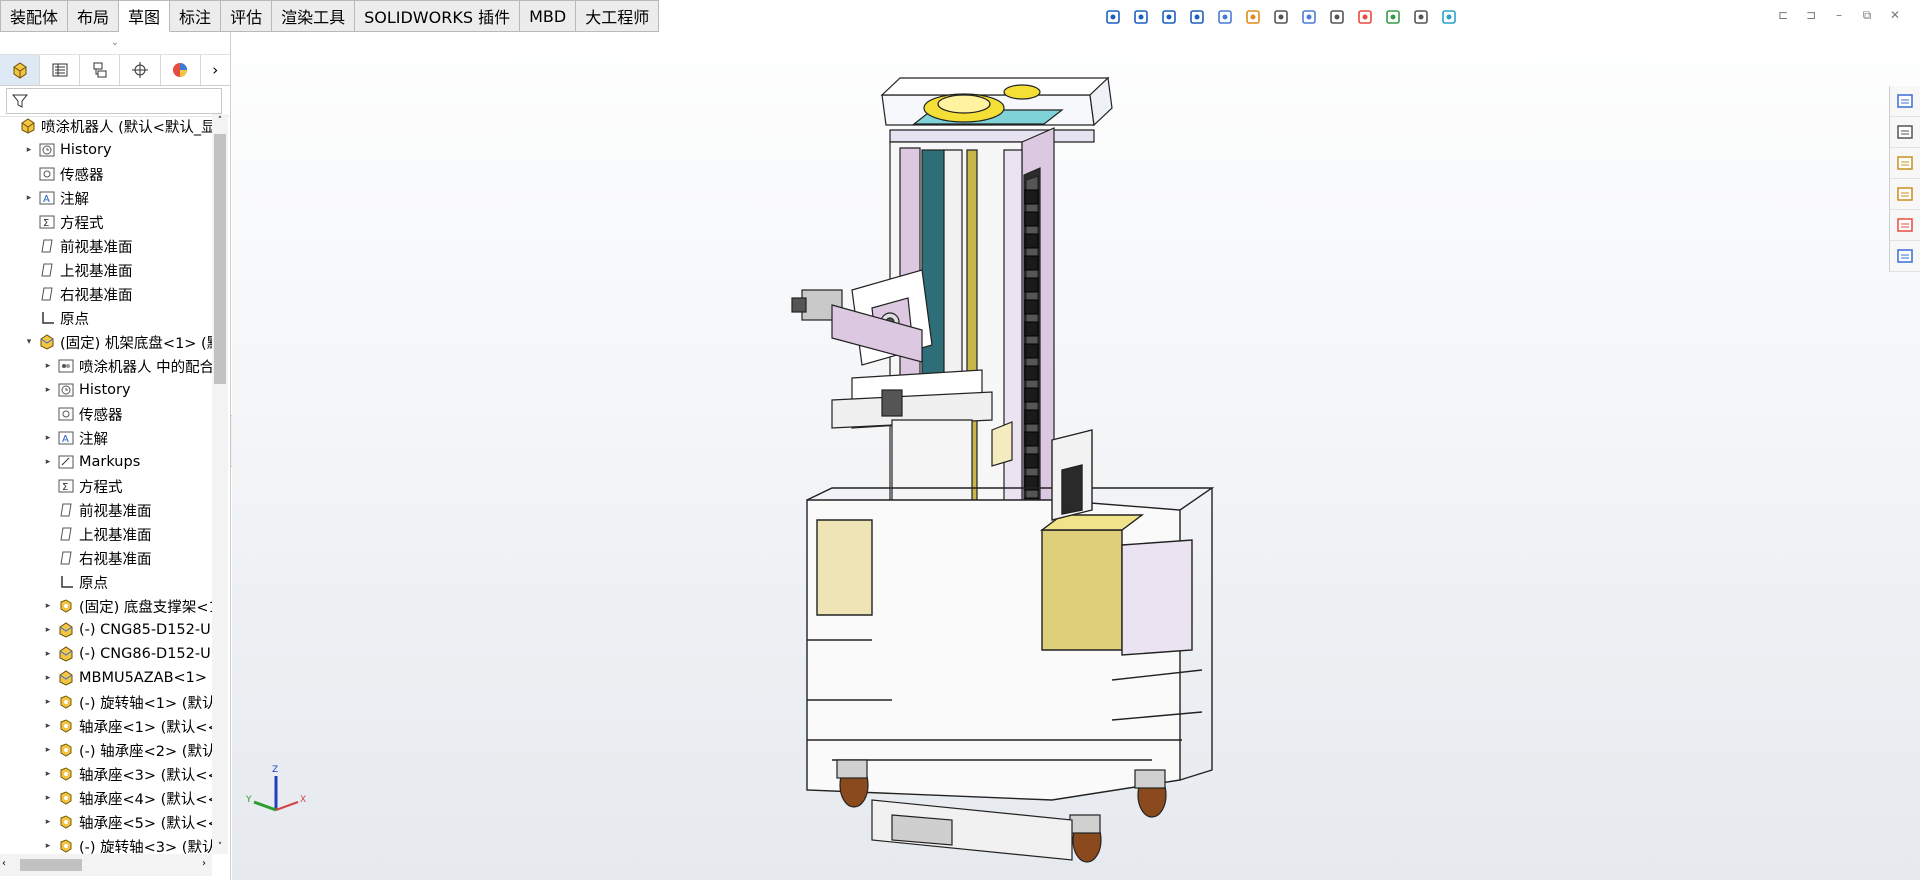 The width and height of the screenshot is (1920, 880). I want to click on configuration-manager-tab, so click(100, 70).